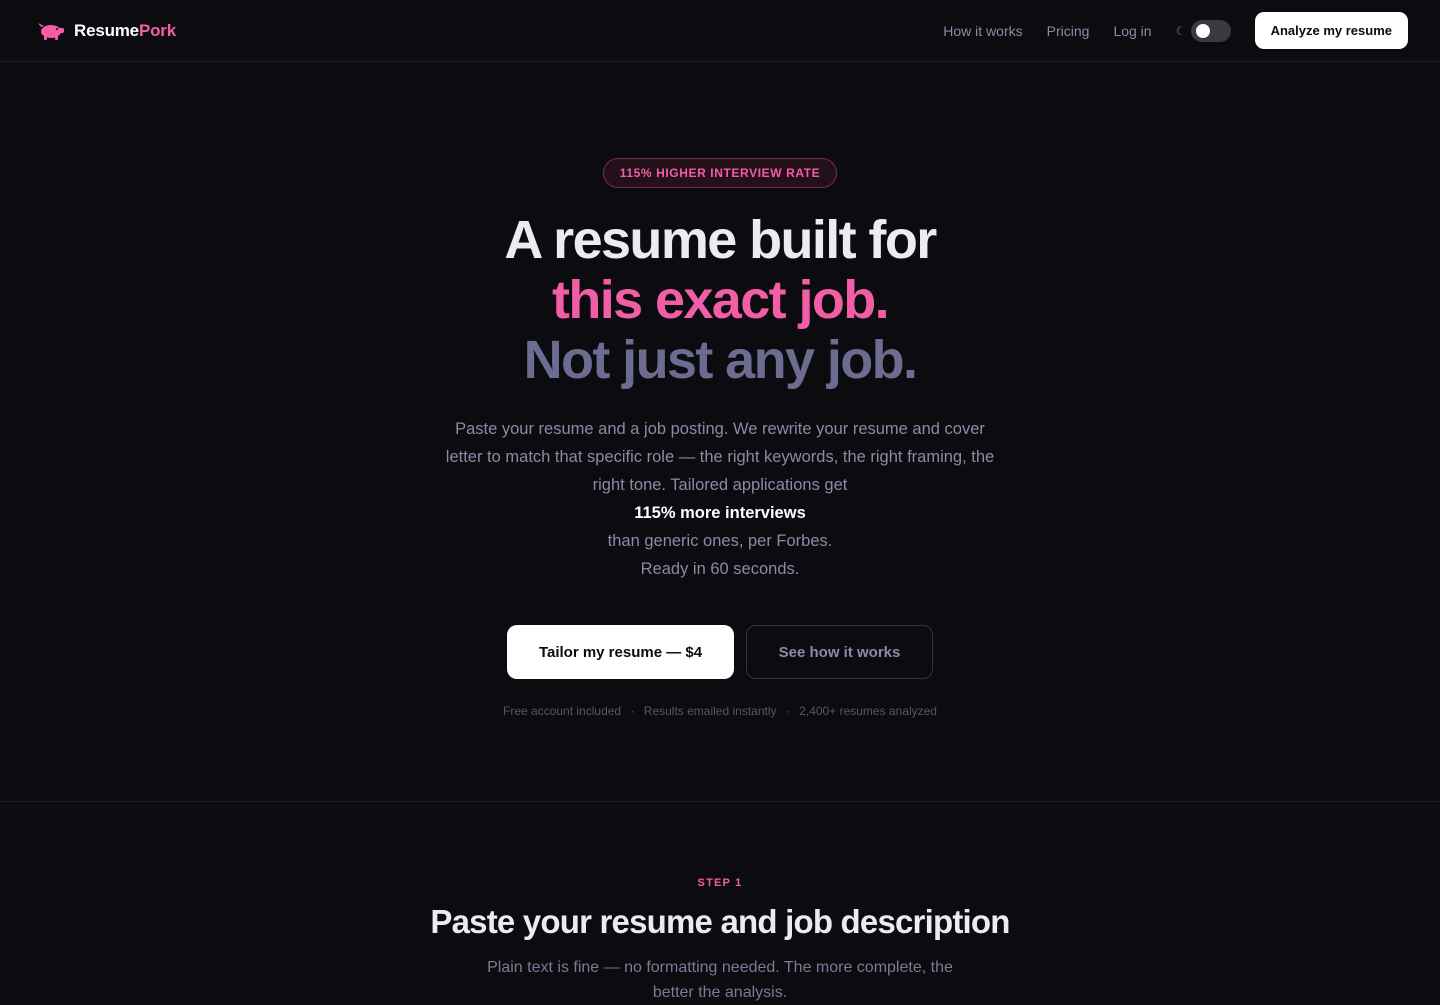 The image size is (1440, 1005). What do you see at coordinates (562, 711) in the screenshot?
I see `trust-item-free-account: Free account included` at bounding box center [562, 711].